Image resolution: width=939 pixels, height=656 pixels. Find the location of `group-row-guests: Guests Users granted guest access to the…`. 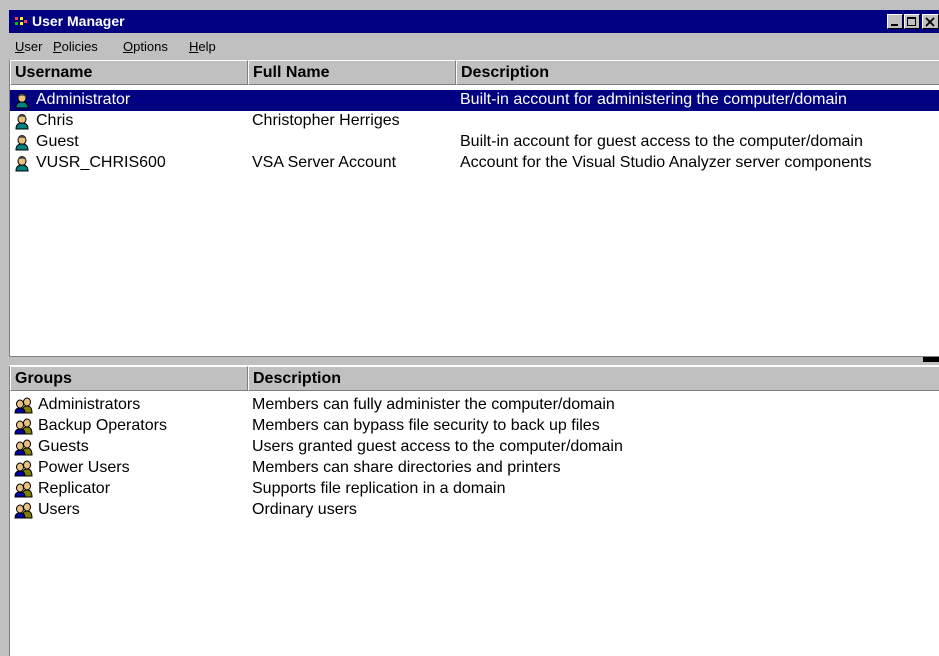

group-row-guests: Guests Users granted guest access to the… is located at coordinates (474, 447).